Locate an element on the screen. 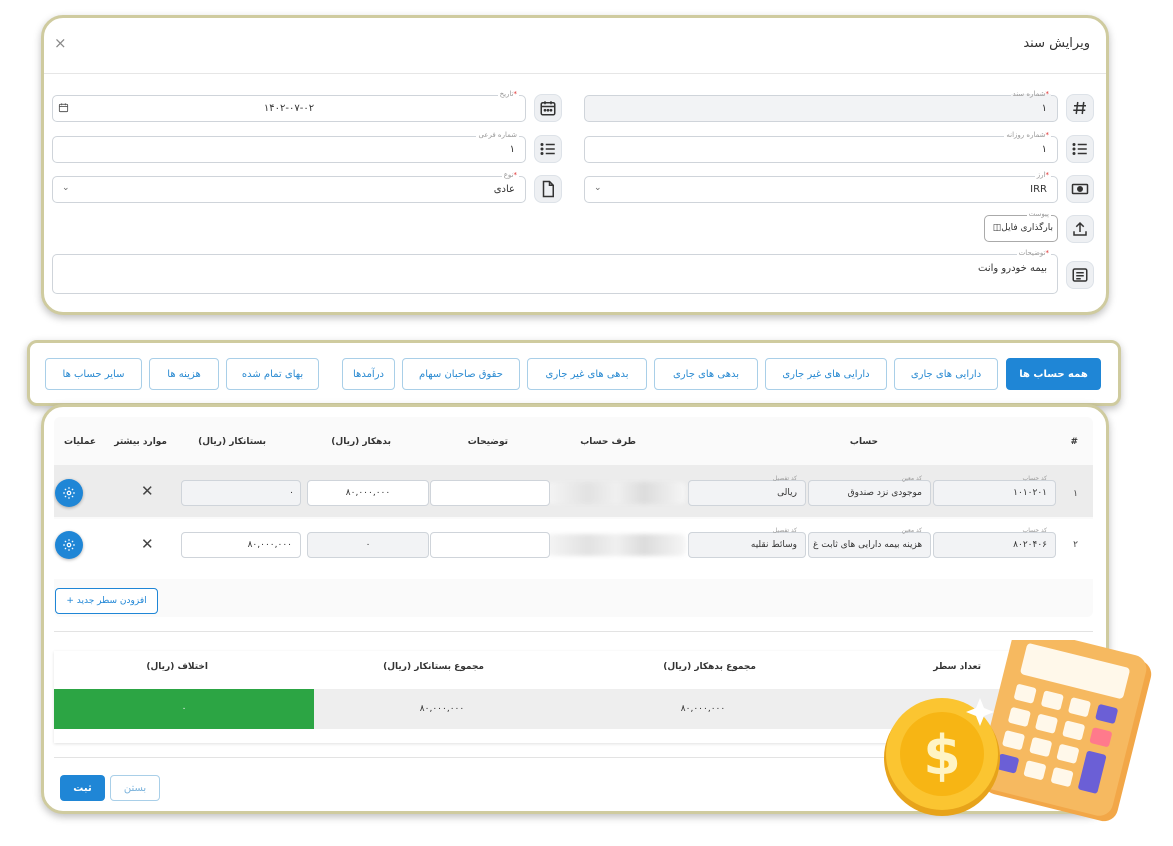 The image size is (1173, 846). daily-number-value: ۱ is located at coordinates (1044, 149).